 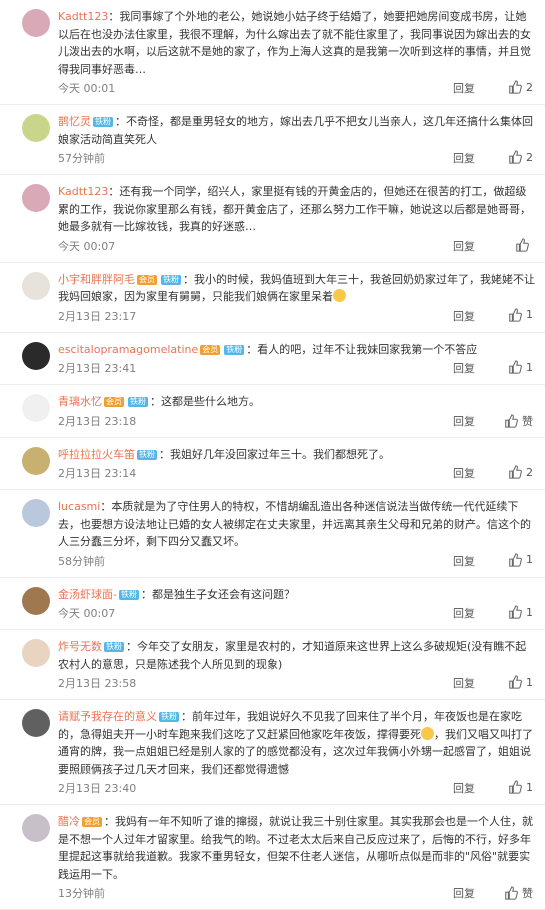 What do you see at coordinates (74, 121) in the screenshot?
I see `username-link: 鹊忆灵` at bounding box center [74, 121].